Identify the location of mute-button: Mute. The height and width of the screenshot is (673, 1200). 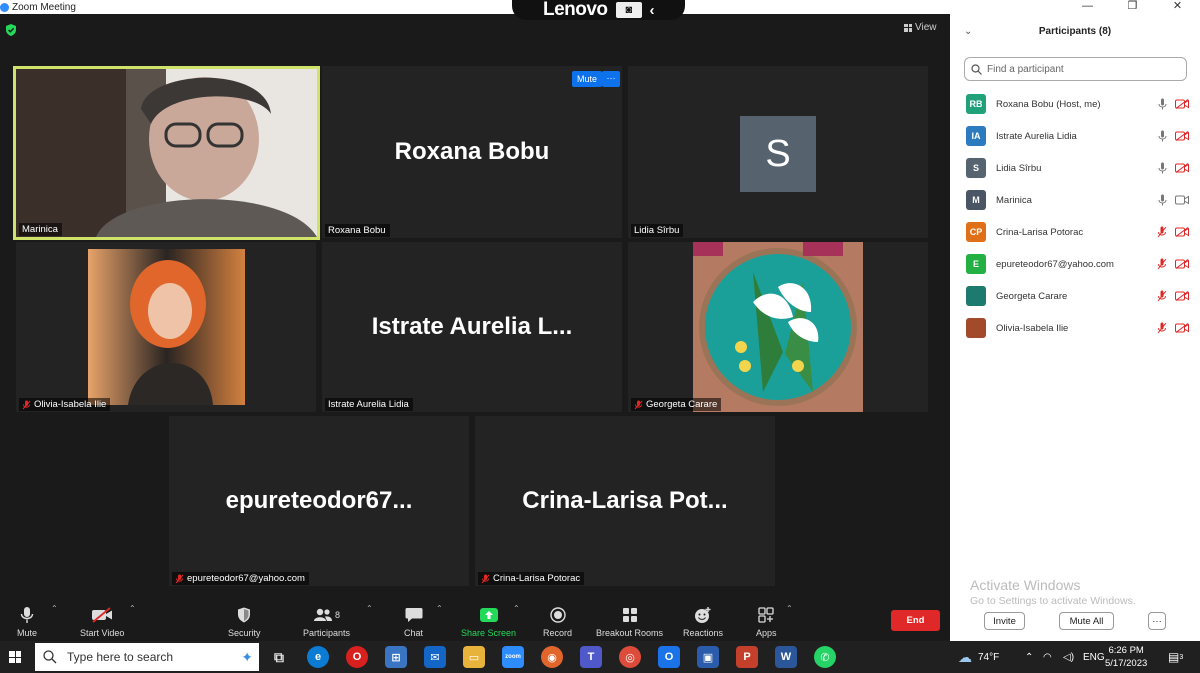
(27, 621).